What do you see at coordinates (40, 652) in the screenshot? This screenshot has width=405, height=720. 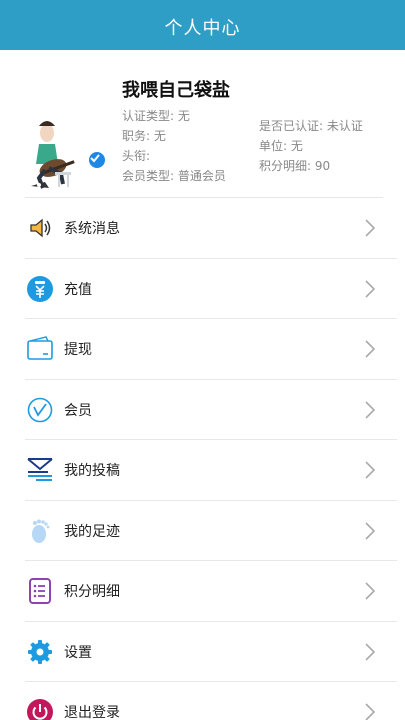 I see `gear-icon` at bounding box center [40, 652].